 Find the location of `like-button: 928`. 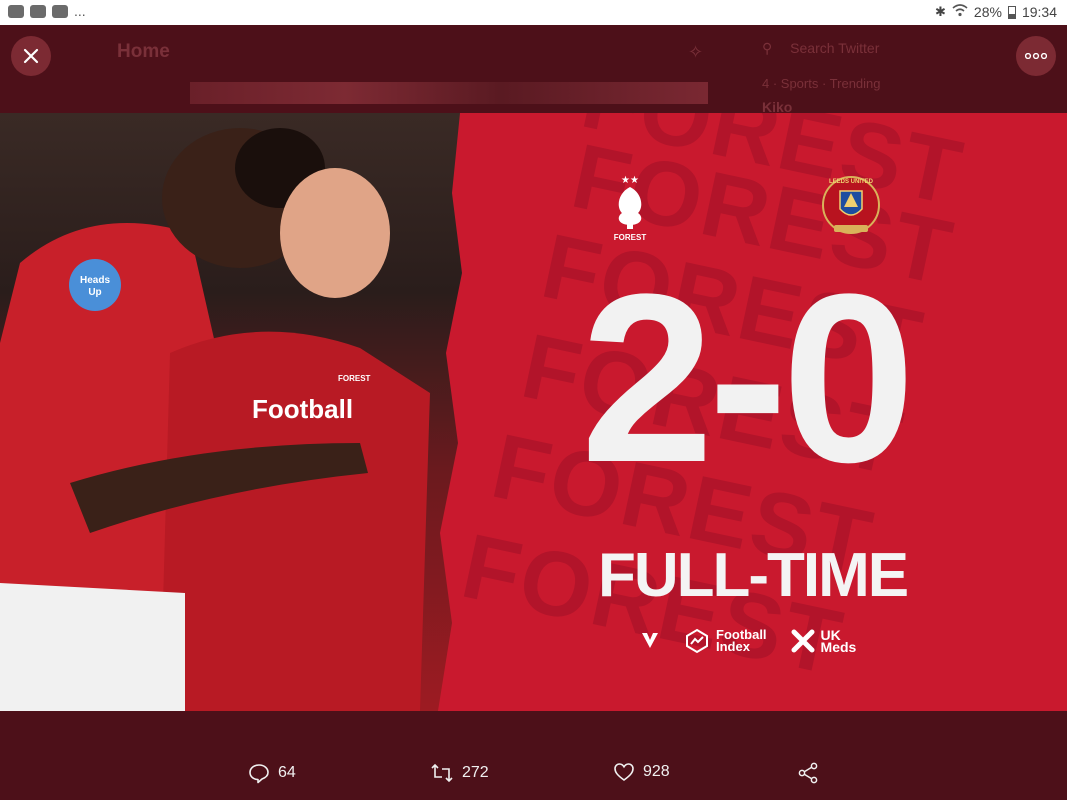

like-button: 928 is located at coordinates (641, 772).